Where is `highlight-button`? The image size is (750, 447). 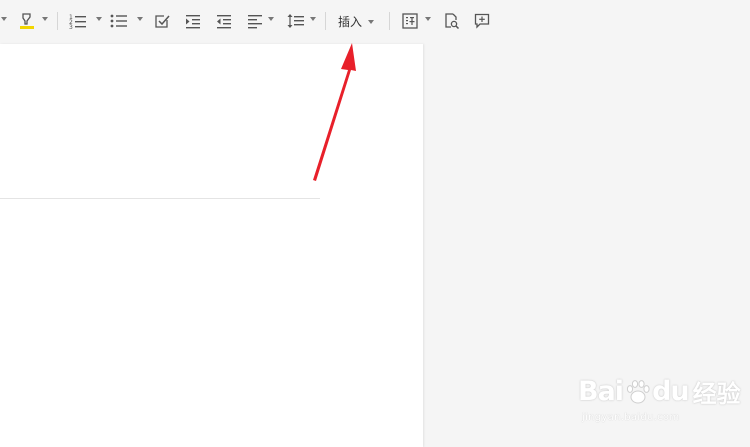
highlight-button is located at coordinates (27, 21).